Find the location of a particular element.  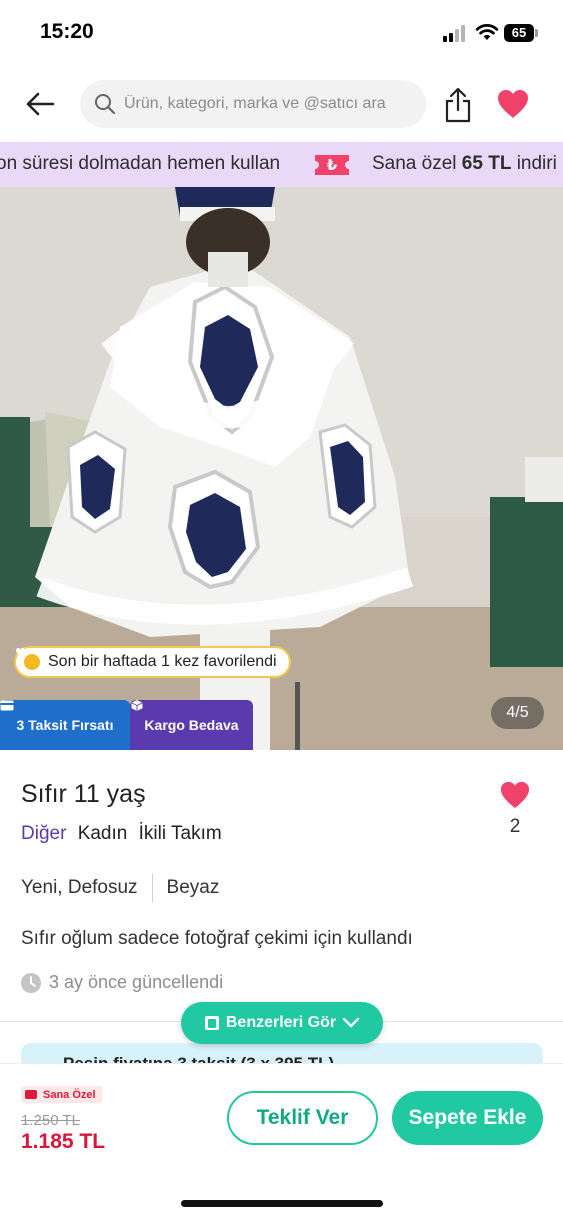

like-count: 2 is located at coordinates (515, 826).